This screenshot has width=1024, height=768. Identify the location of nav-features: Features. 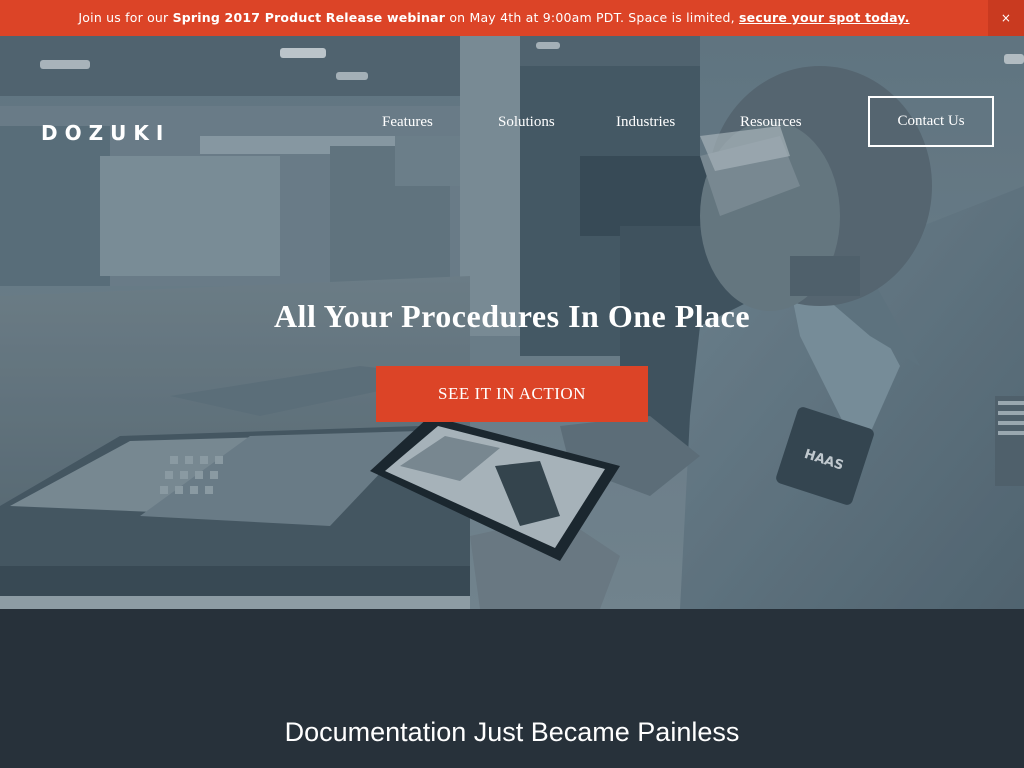
(407, 122).